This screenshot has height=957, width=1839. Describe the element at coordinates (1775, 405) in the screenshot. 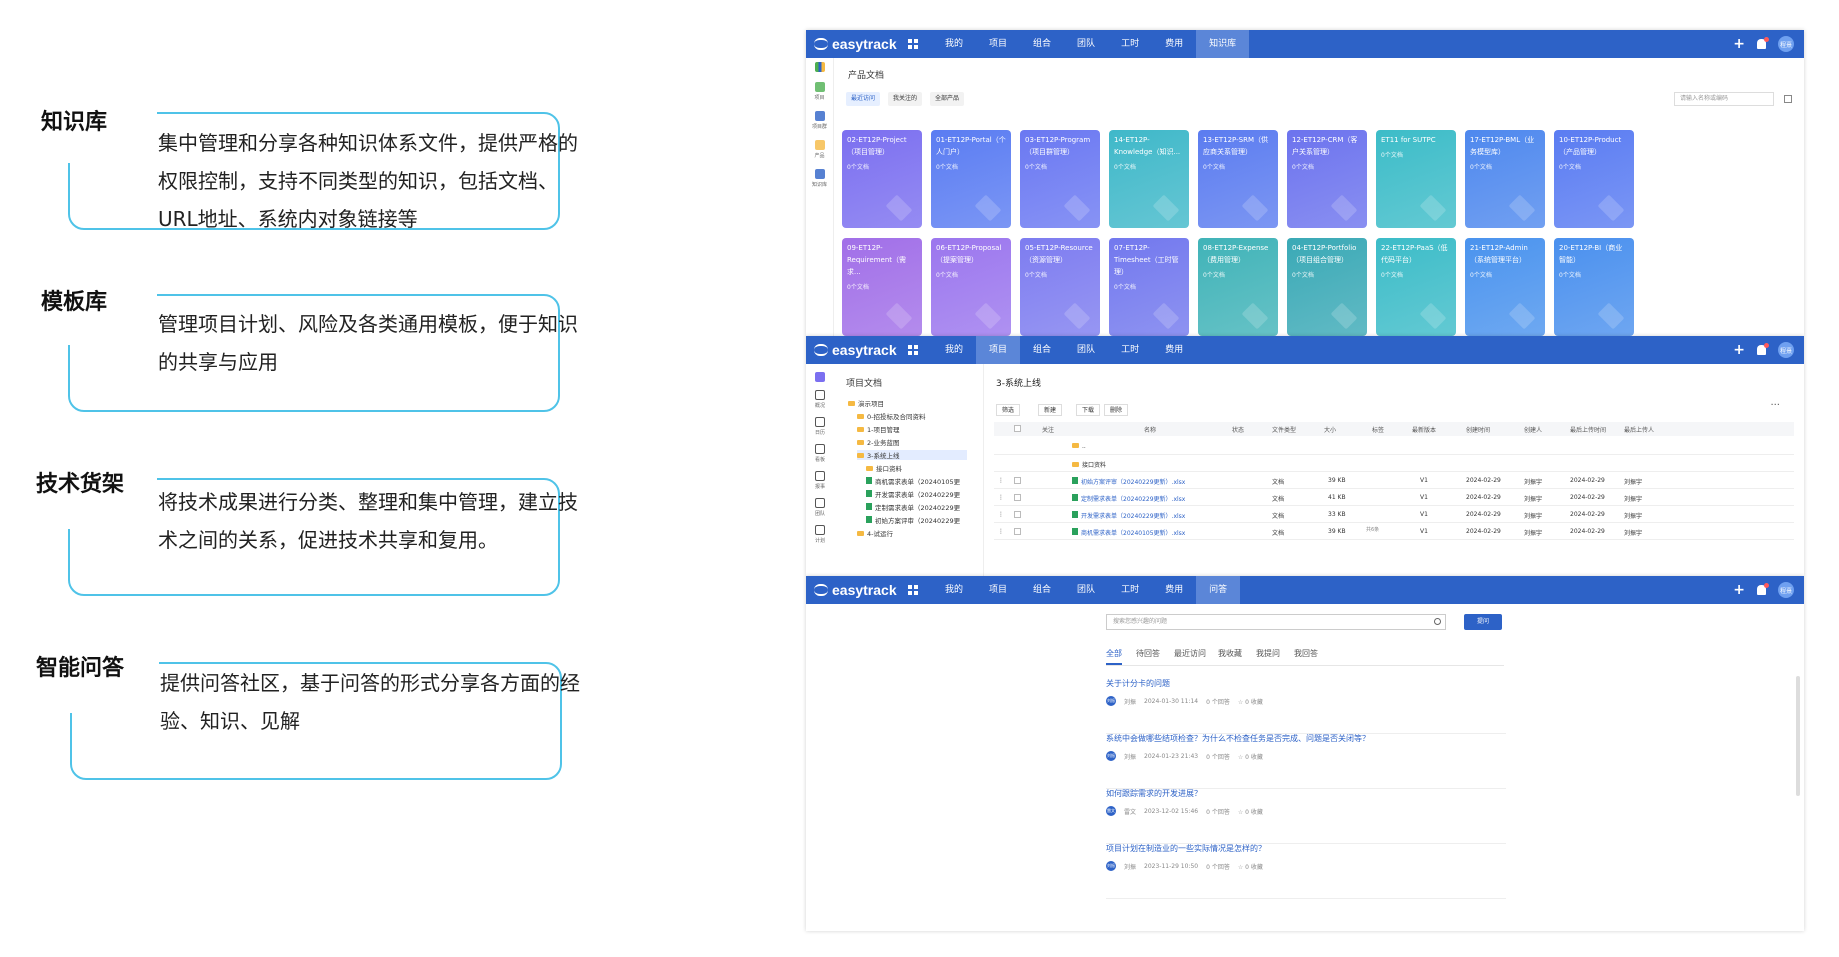

I see `more-icon: ···` at that location.